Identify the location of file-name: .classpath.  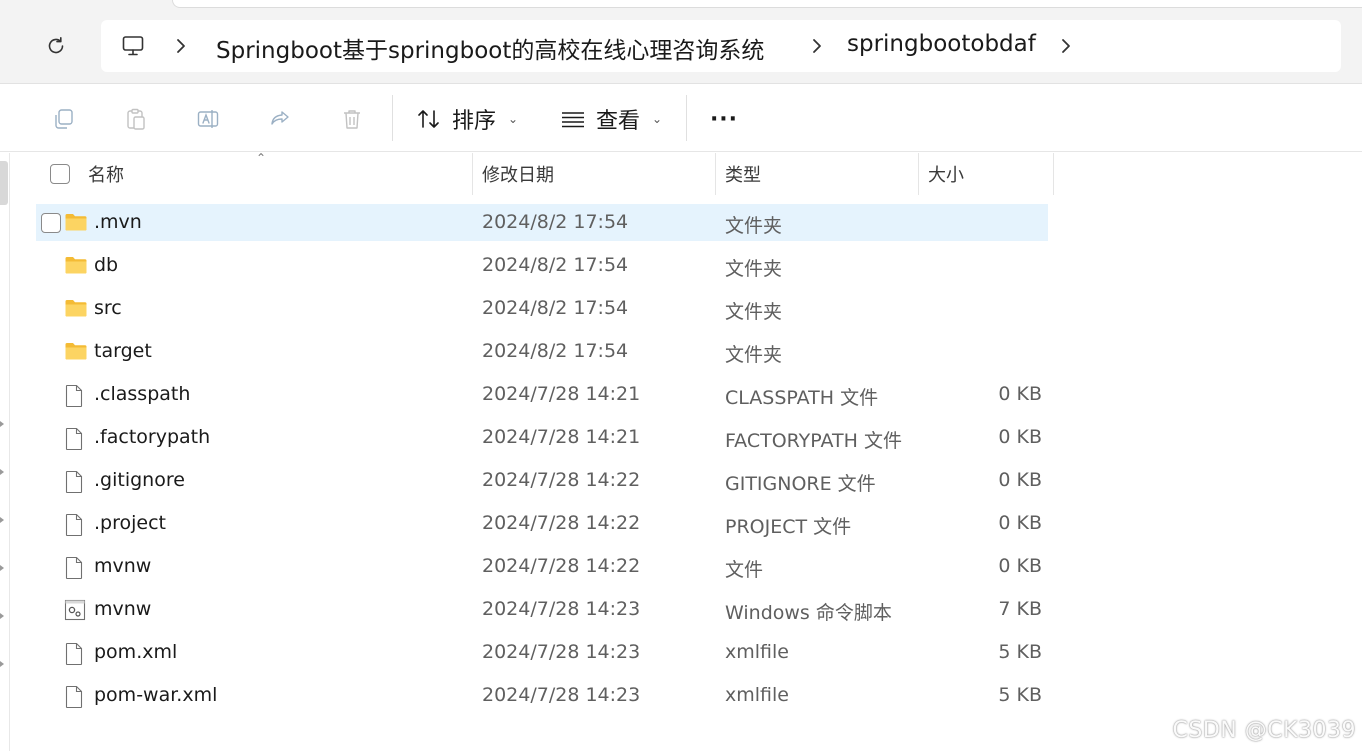
(142, 394).